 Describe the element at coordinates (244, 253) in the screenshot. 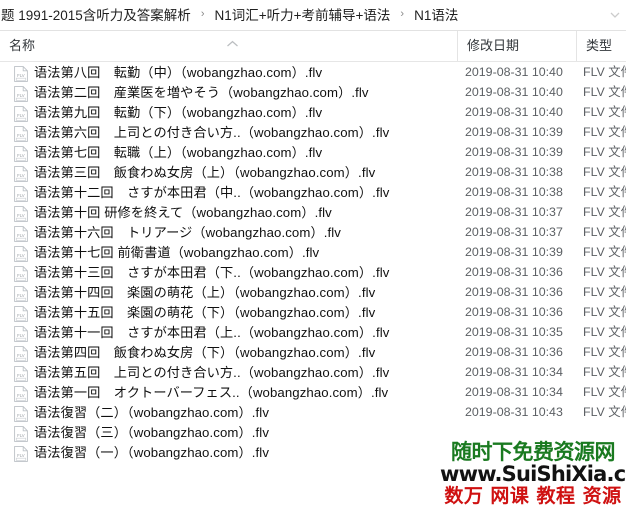

I see `file-name-cell: 语法第十七回 前衛書道（wobangzhao.com）.flv` at that location.